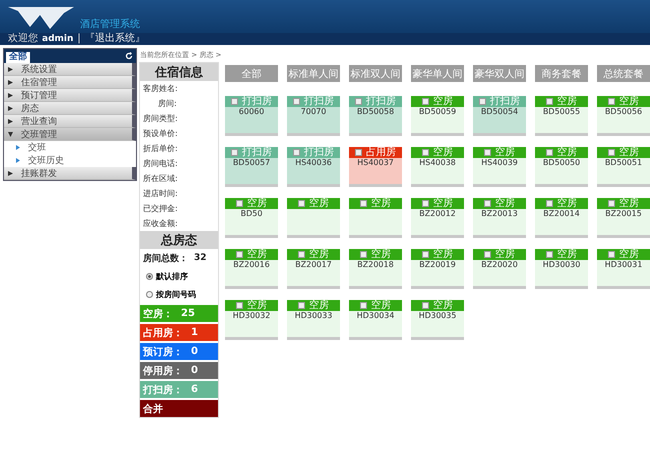 This screenshot has width=650, height=455. I want to click on room-card: 空房 BZ20020, so click(499, 269).